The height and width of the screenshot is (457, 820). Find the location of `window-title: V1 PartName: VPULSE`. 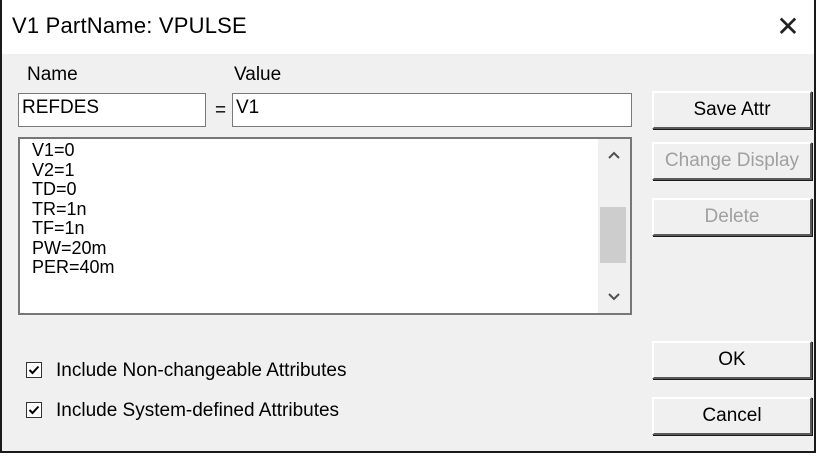

window-title: V1 PartName: VPULSE is located at coordinates (129, 25).